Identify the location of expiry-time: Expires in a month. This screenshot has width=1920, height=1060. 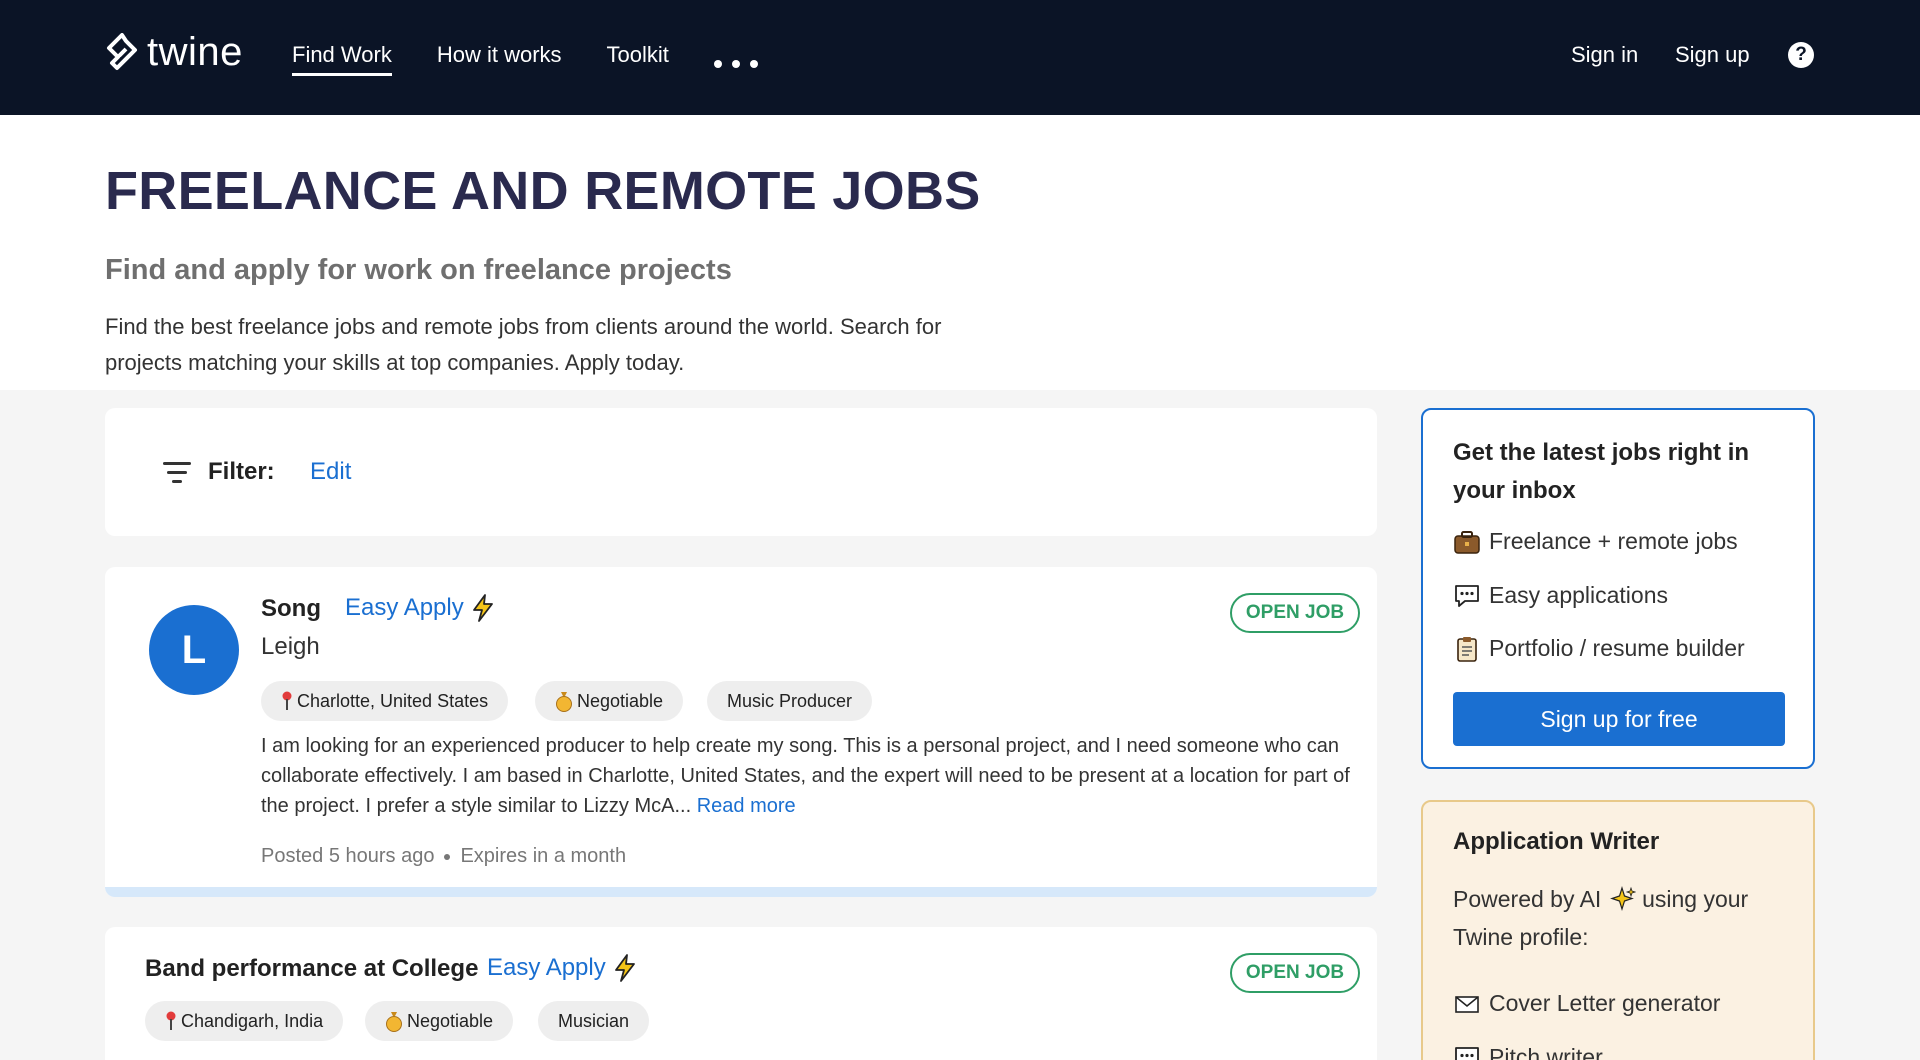
(543, 856).